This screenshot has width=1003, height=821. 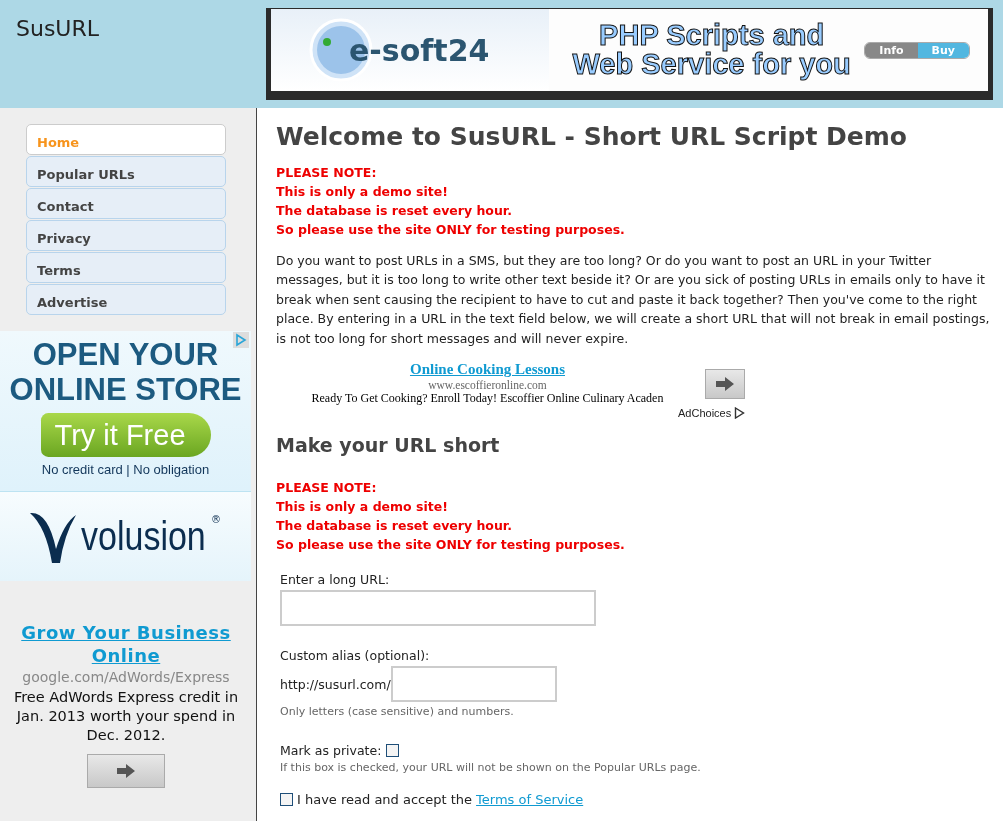 What do you see at coordinates (126, 235) in the screenshot?
I see `nav-item: Privacy` at bounding box center [126, 235].